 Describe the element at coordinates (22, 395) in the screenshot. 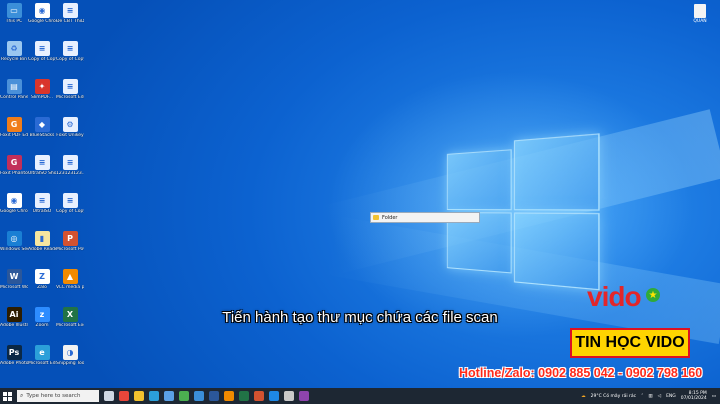

I see `search-icon: ⌕` at that location.